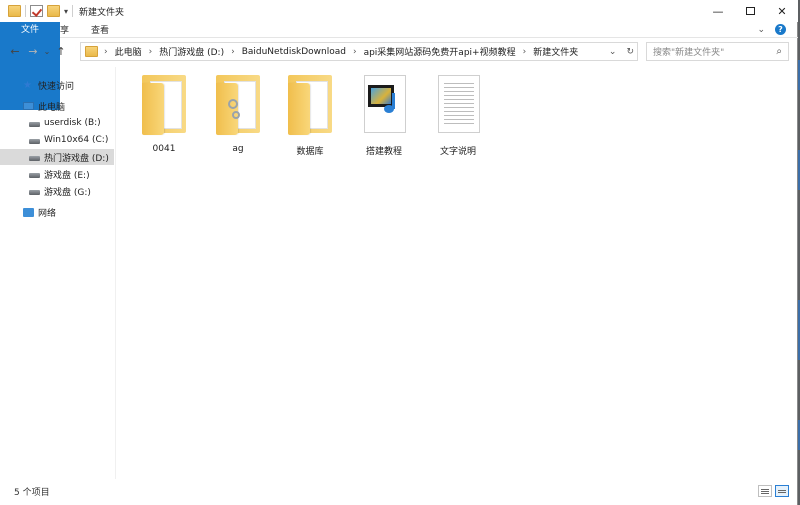 This screenshot has width=800, height=505. Describe the element at coordinates (458, 107) in the screenshot. I see `text-file-icon` at that location.